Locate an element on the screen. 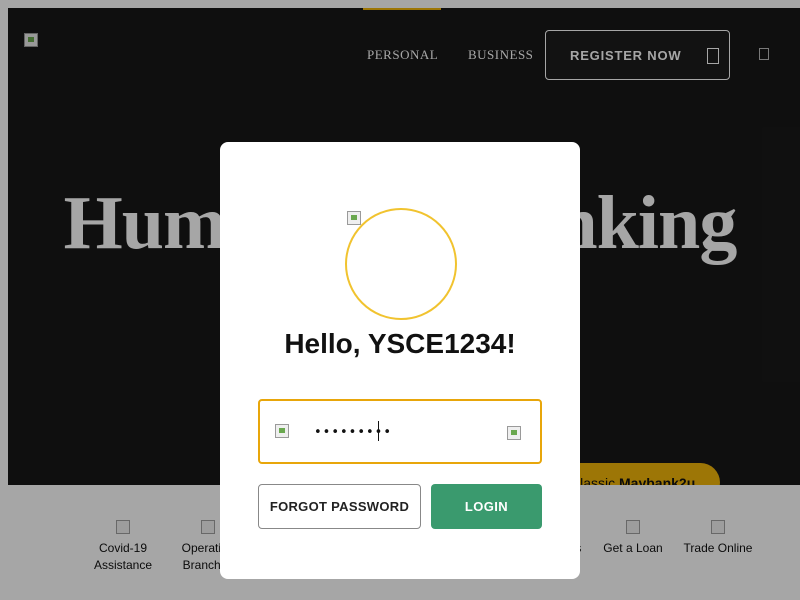 This screenshot has width=800, height=600. lock-icon is located at coordinates (282, 431).